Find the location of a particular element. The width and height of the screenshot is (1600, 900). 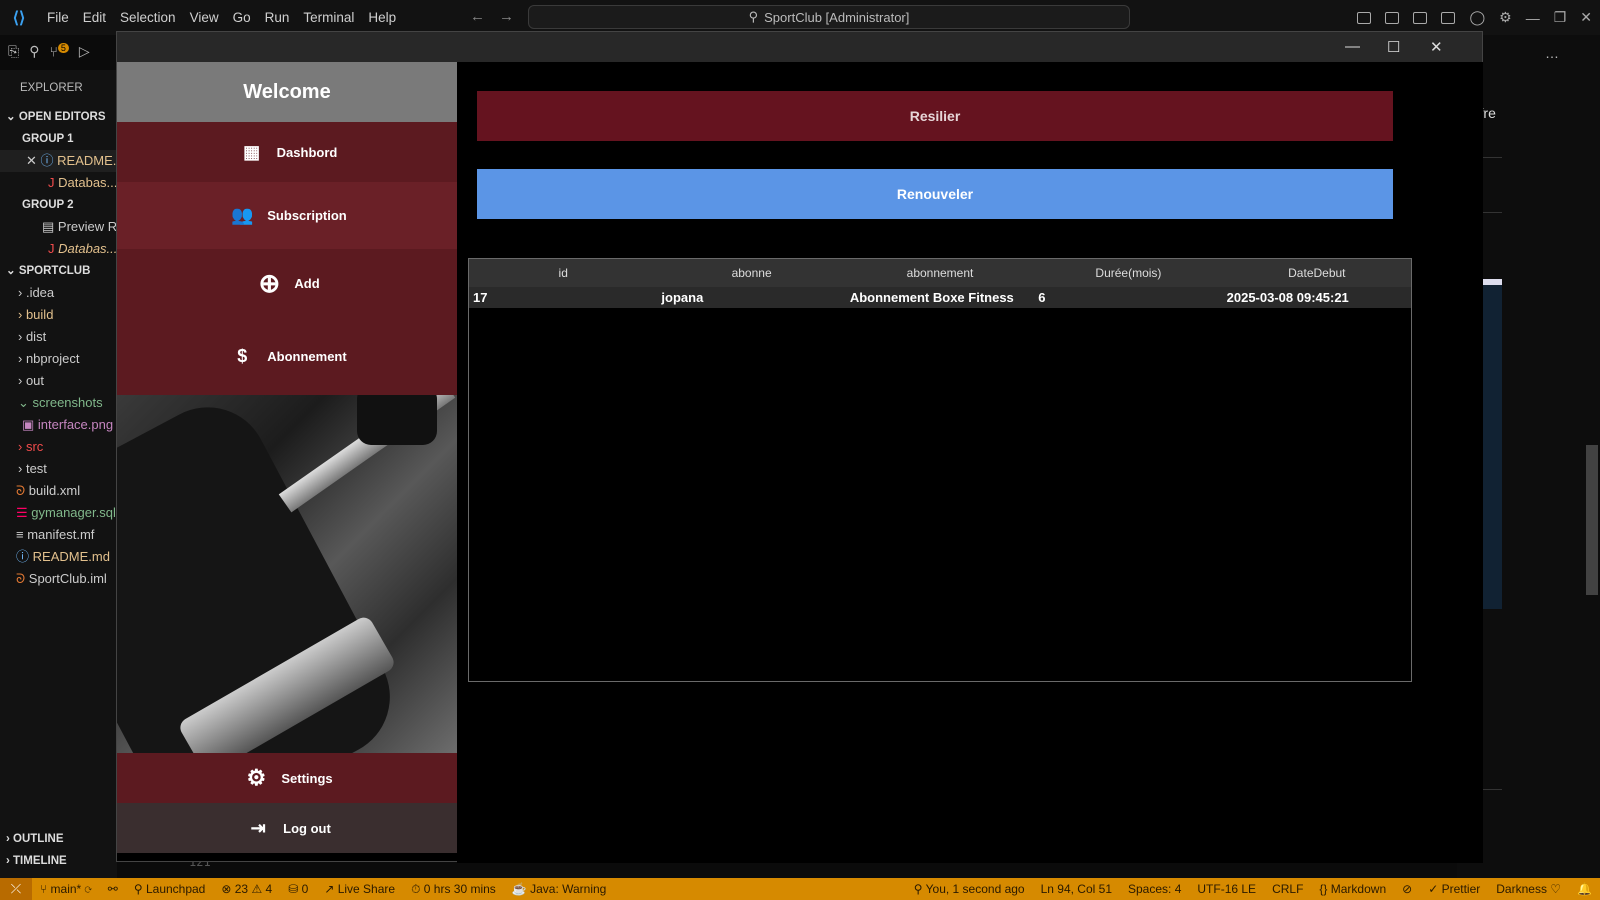

errors-count: 23 is located at coordinates (241, 889).